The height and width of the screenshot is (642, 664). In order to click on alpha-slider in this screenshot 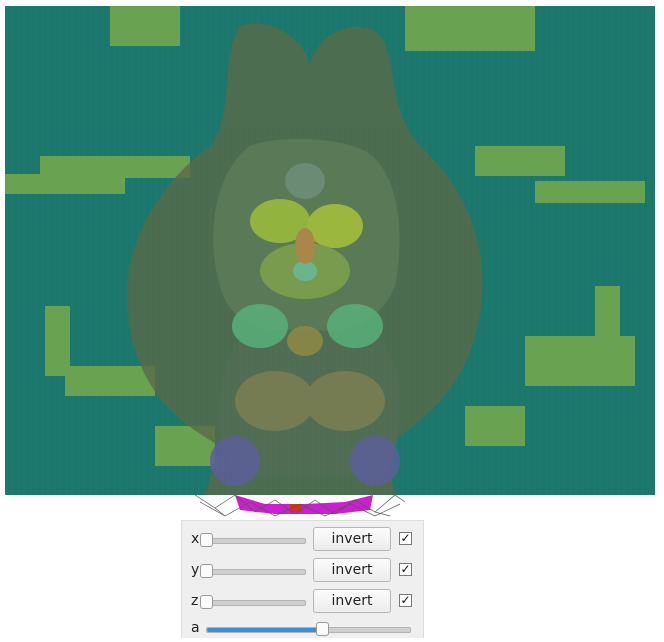, I will do `click(308, 629)`.